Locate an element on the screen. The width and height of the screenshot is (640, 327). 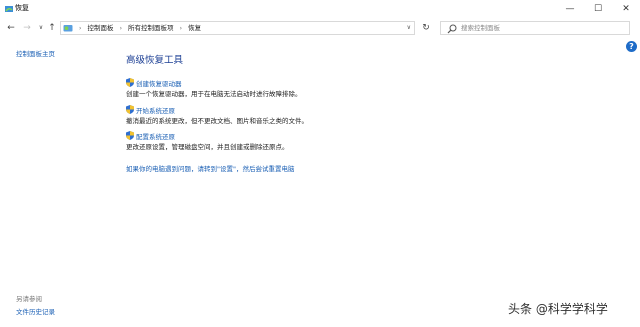
breadcrumb-item-control-panel: 控制面板 is located at coordinates (100, 28).